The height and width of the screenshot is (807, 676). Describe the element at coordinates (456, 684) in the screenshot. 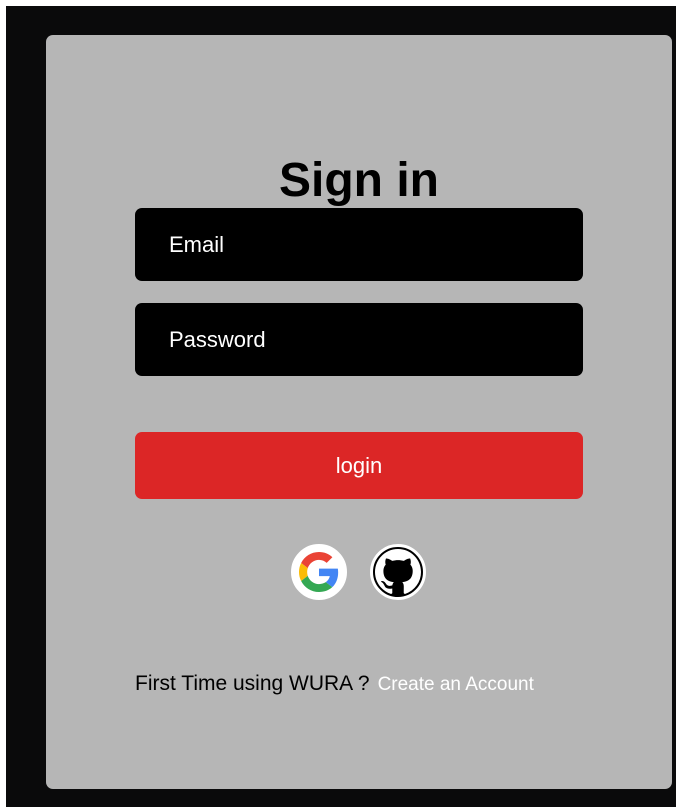

I see `create-account-link: Create an Account` at that location.